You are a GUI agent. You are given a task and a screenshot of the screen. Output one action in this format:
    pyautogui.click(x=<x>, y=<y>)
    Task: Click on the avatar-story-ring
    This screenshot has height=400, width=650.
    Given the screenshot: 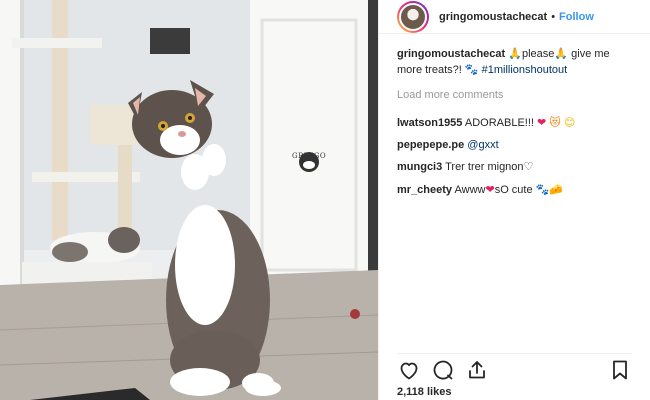 What is the action you would take?
    pyautogui.click(x=413, y=16)
    